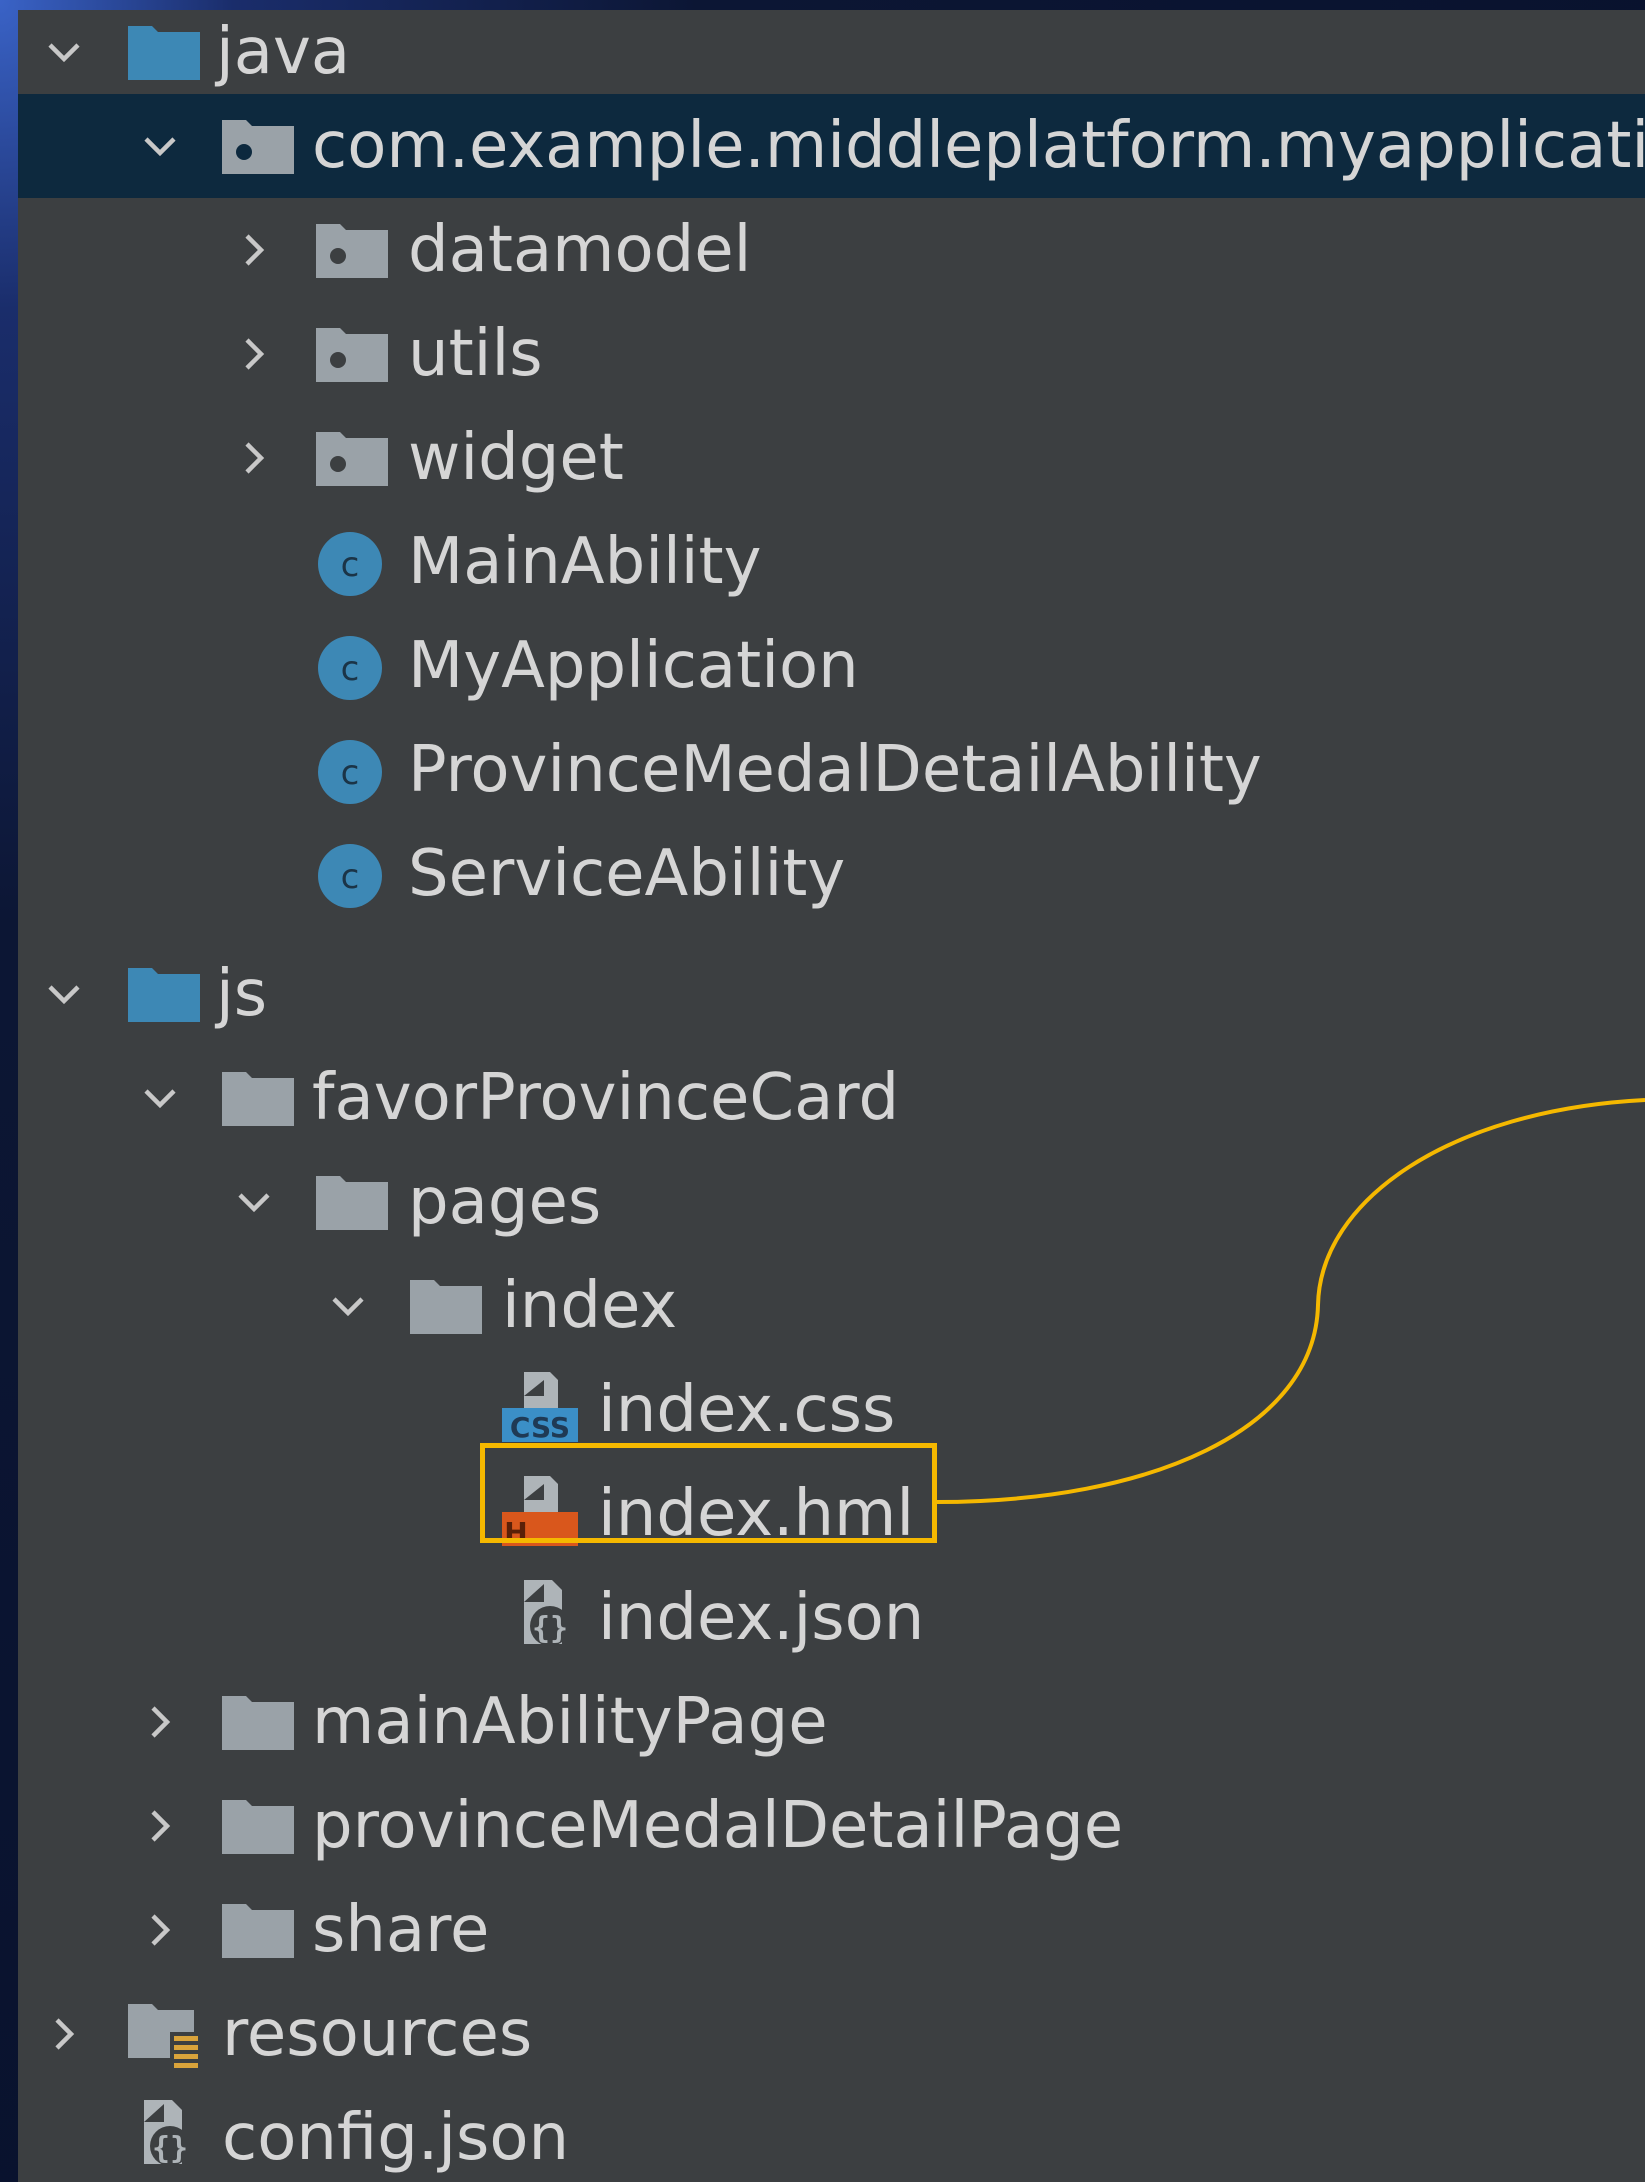  Describe the element at coordinates (831, 1930) in the screenshot. I see `tree-row-share: share` at that location.